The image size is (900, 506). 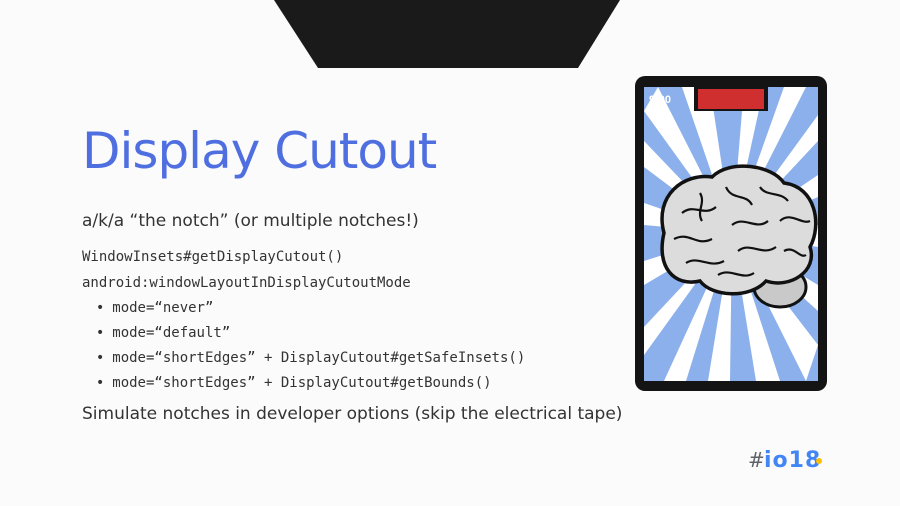 I want to click on code-line-get-display-cutout: WindowInsets#getDisplayCutout(), so click(x=213, y=257).